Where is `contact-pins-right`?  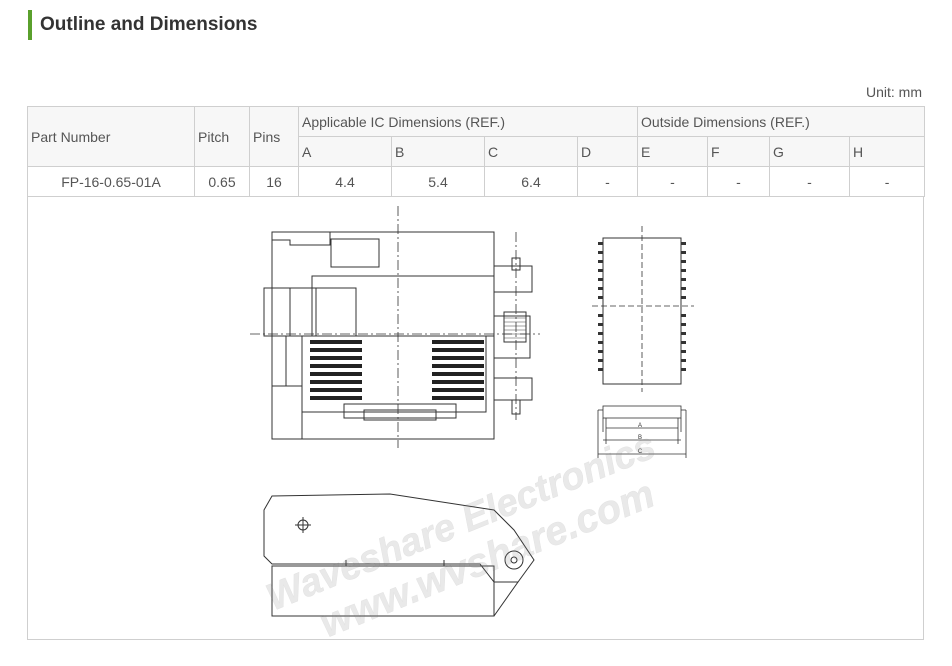 contact-pins-right is located at coordinates (458, 370).